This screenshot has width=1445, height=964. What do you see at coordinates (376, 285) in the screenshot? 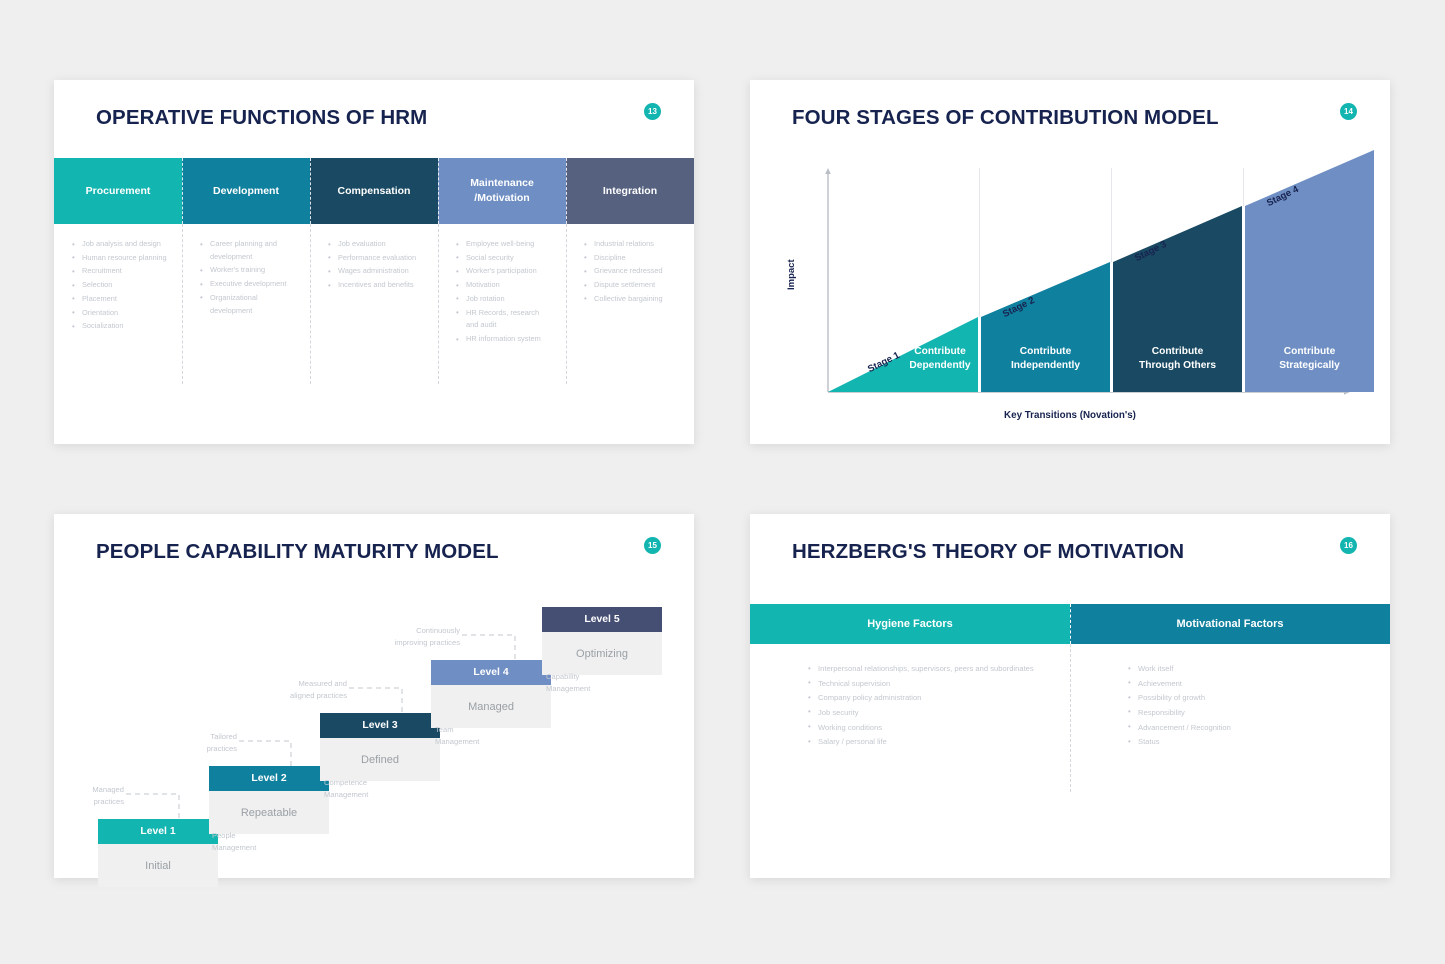
I see `list-item: Incentives and benefits` at bounding box center [376, 285].